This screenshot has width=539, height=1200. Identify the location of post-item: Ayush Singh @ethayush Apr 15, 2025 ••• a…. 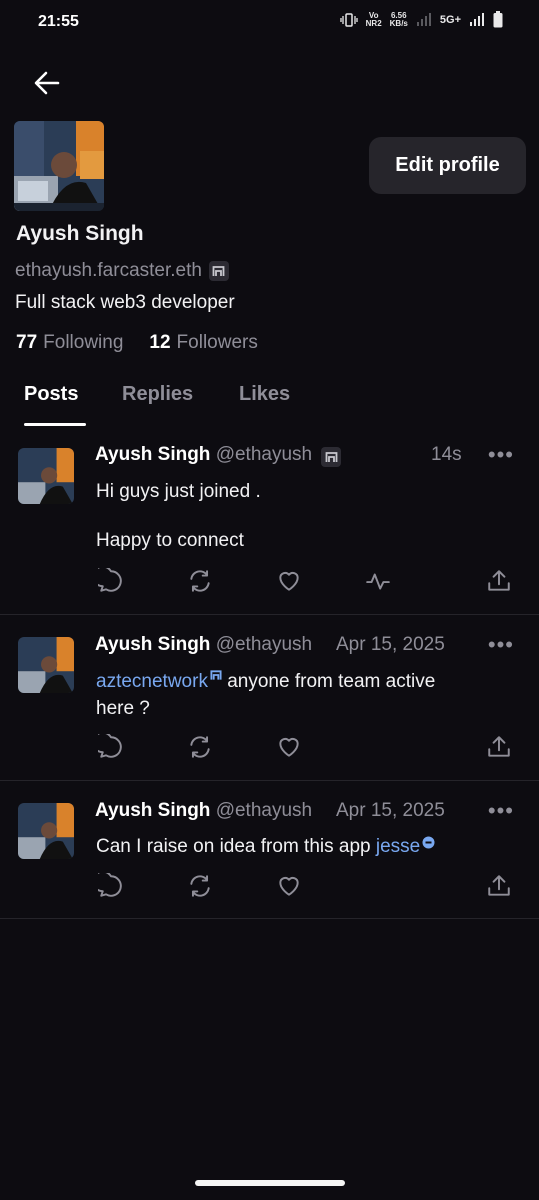
(269, 698).